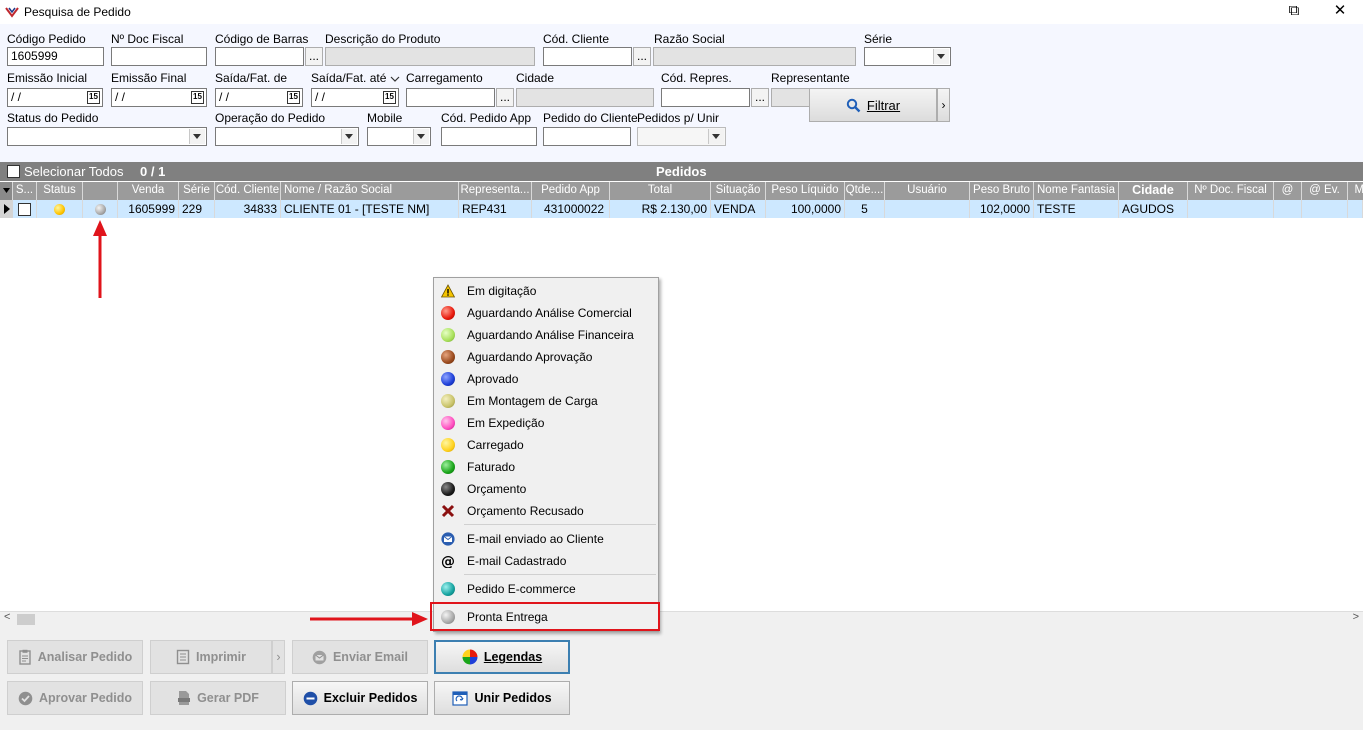 This screenshot has width=1363, height=730. I want to click on olive-ball-icon, so click(448, 401).